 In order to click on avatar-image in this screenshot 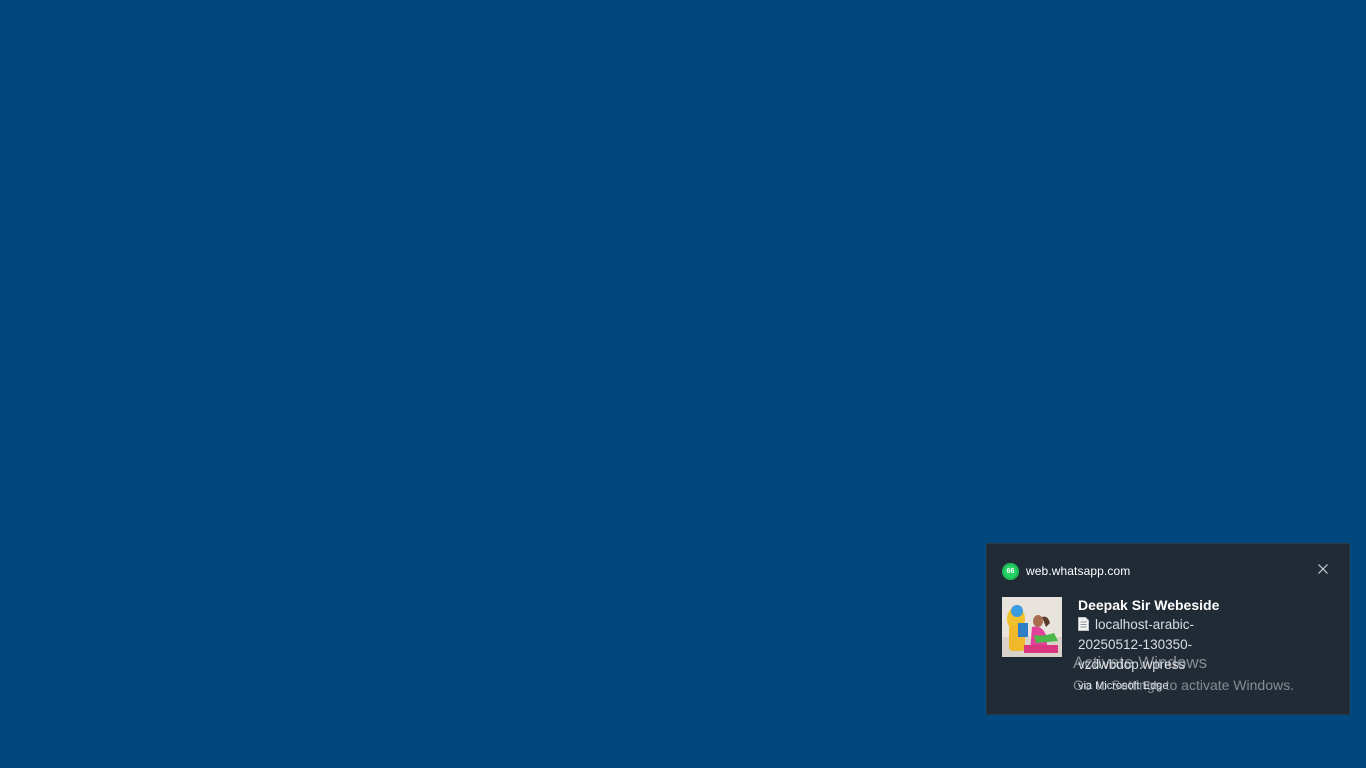, I will do `click(1032, 627)`.